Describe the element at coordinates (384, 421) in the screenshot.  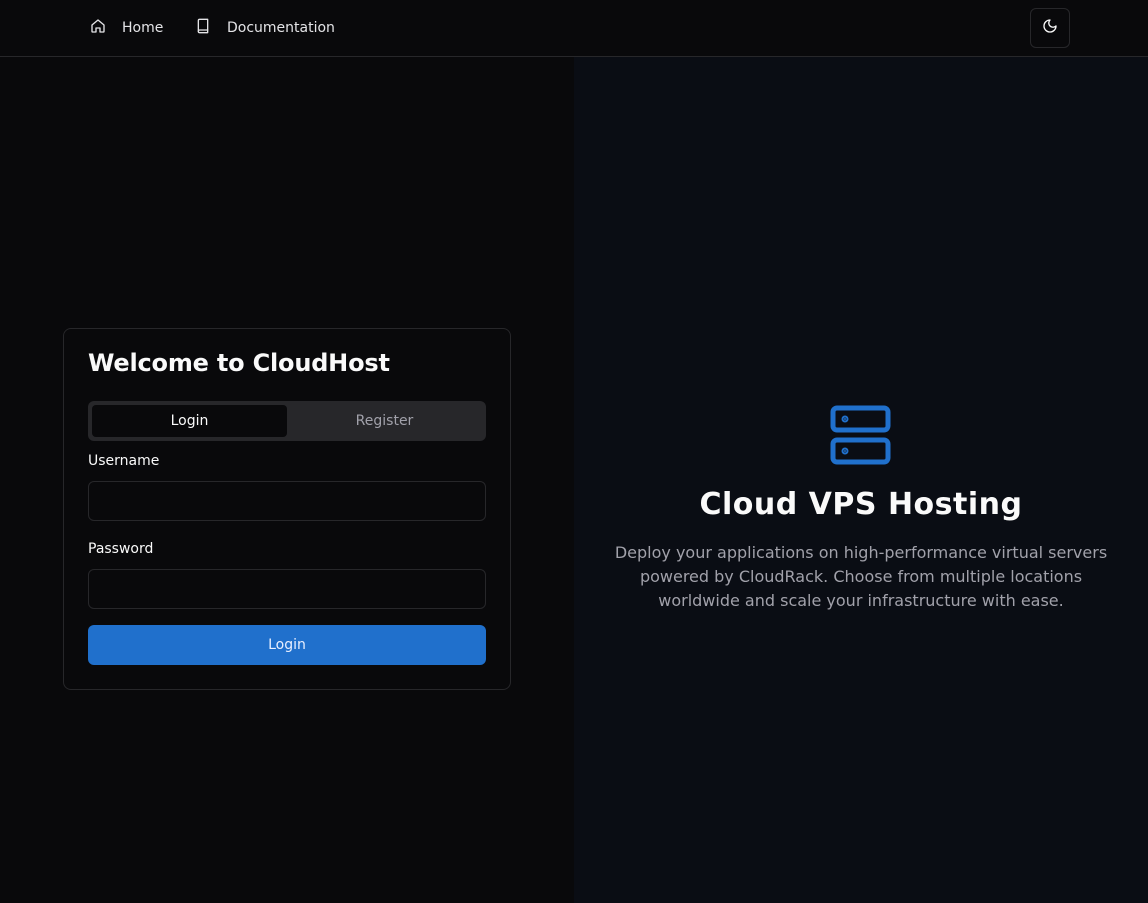
I see `tab-register: Register` at that location.